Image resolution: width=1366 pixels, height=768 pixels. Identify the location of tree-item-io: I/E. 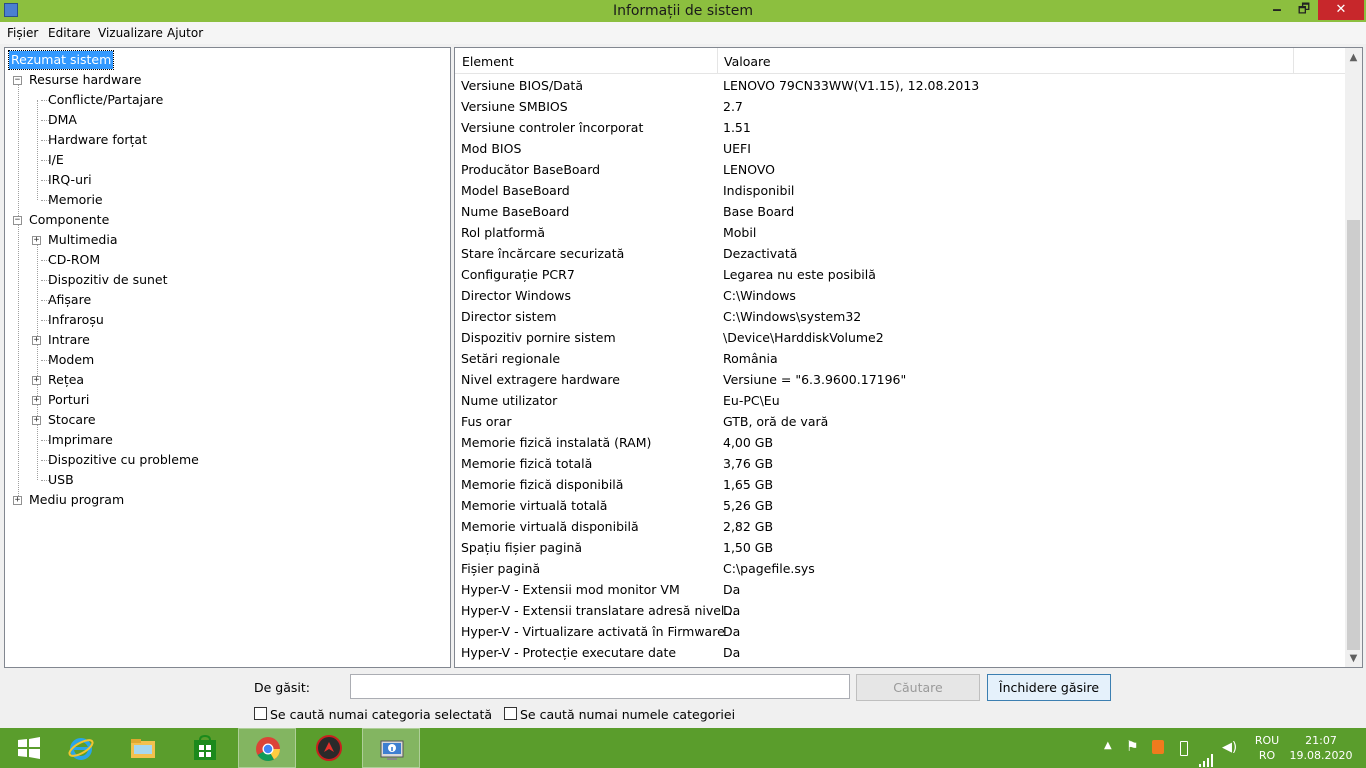
(56, 160).